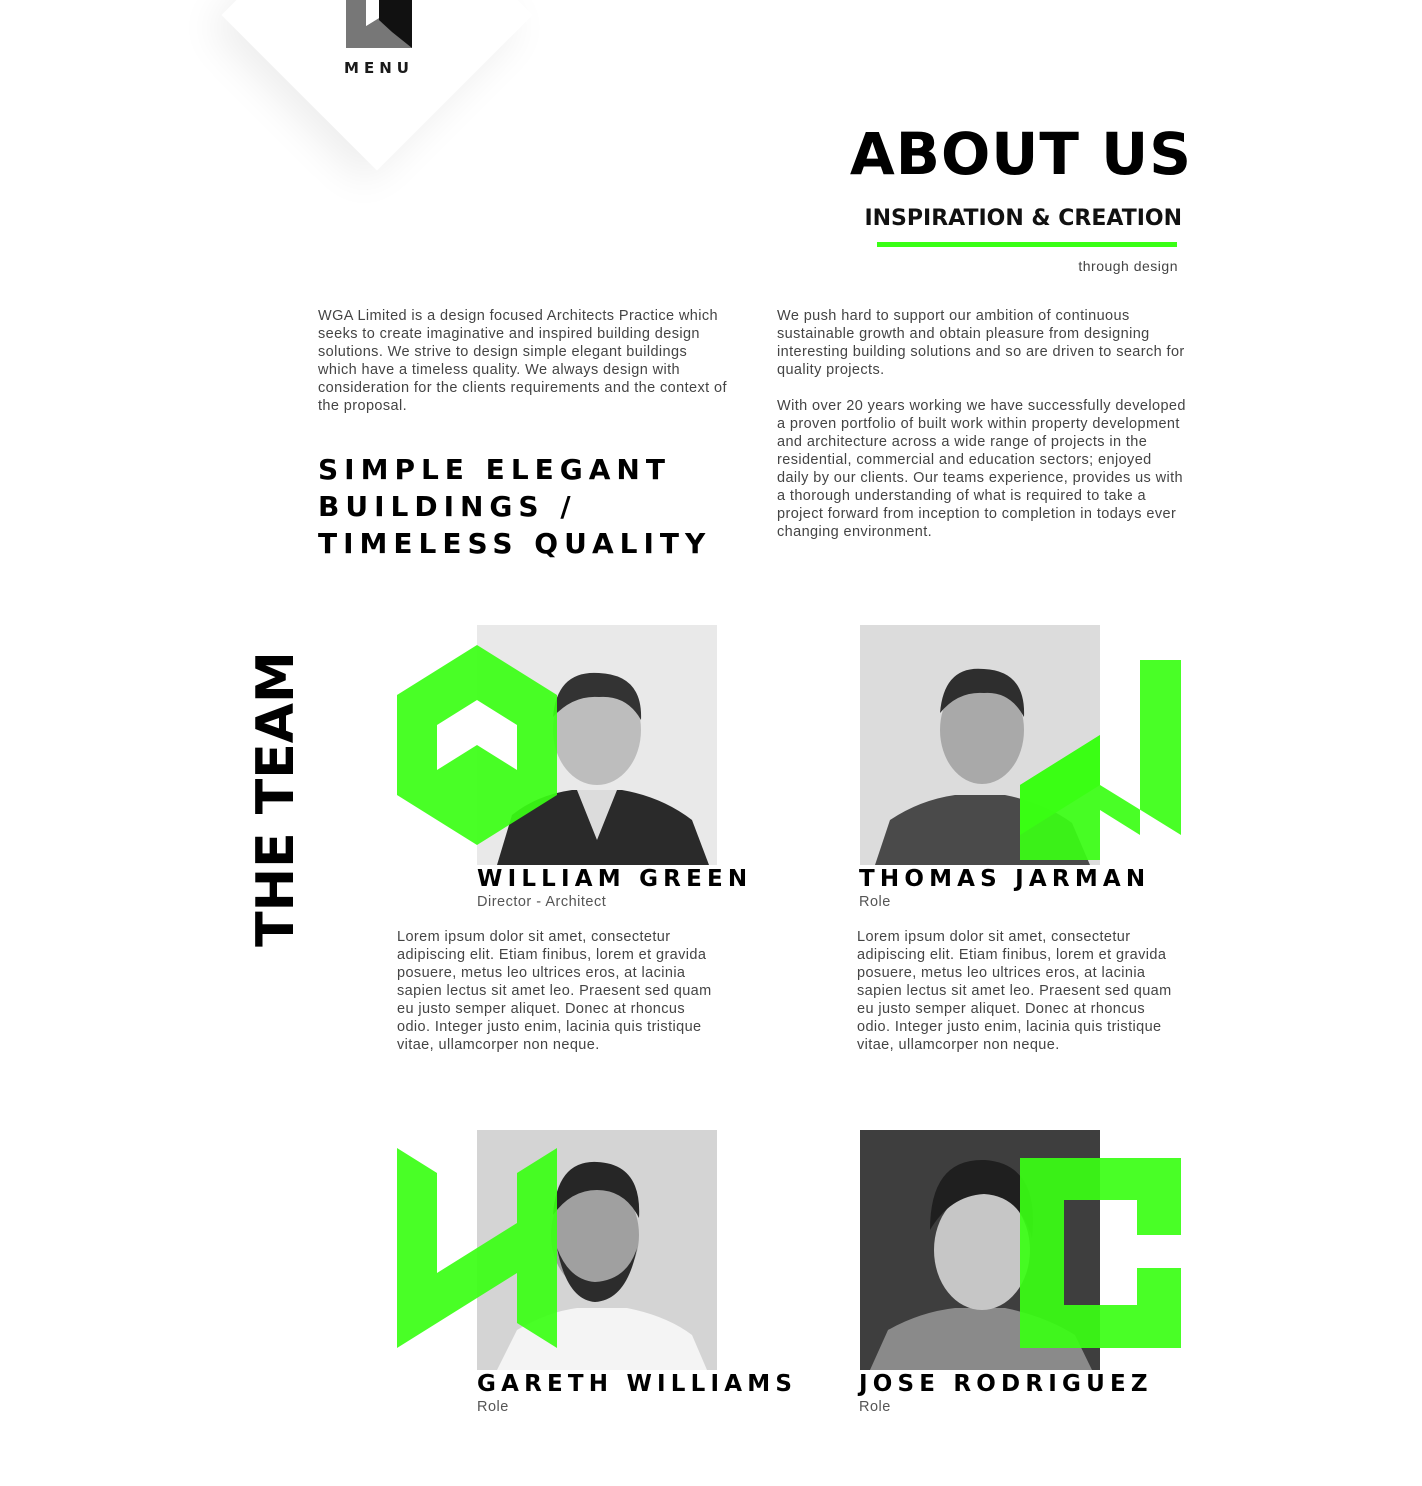 The height and width of the screenshot is (1486, 1422). I want to click on member-name: JOSE RODRIGUEZ, so click(1006, 1384).